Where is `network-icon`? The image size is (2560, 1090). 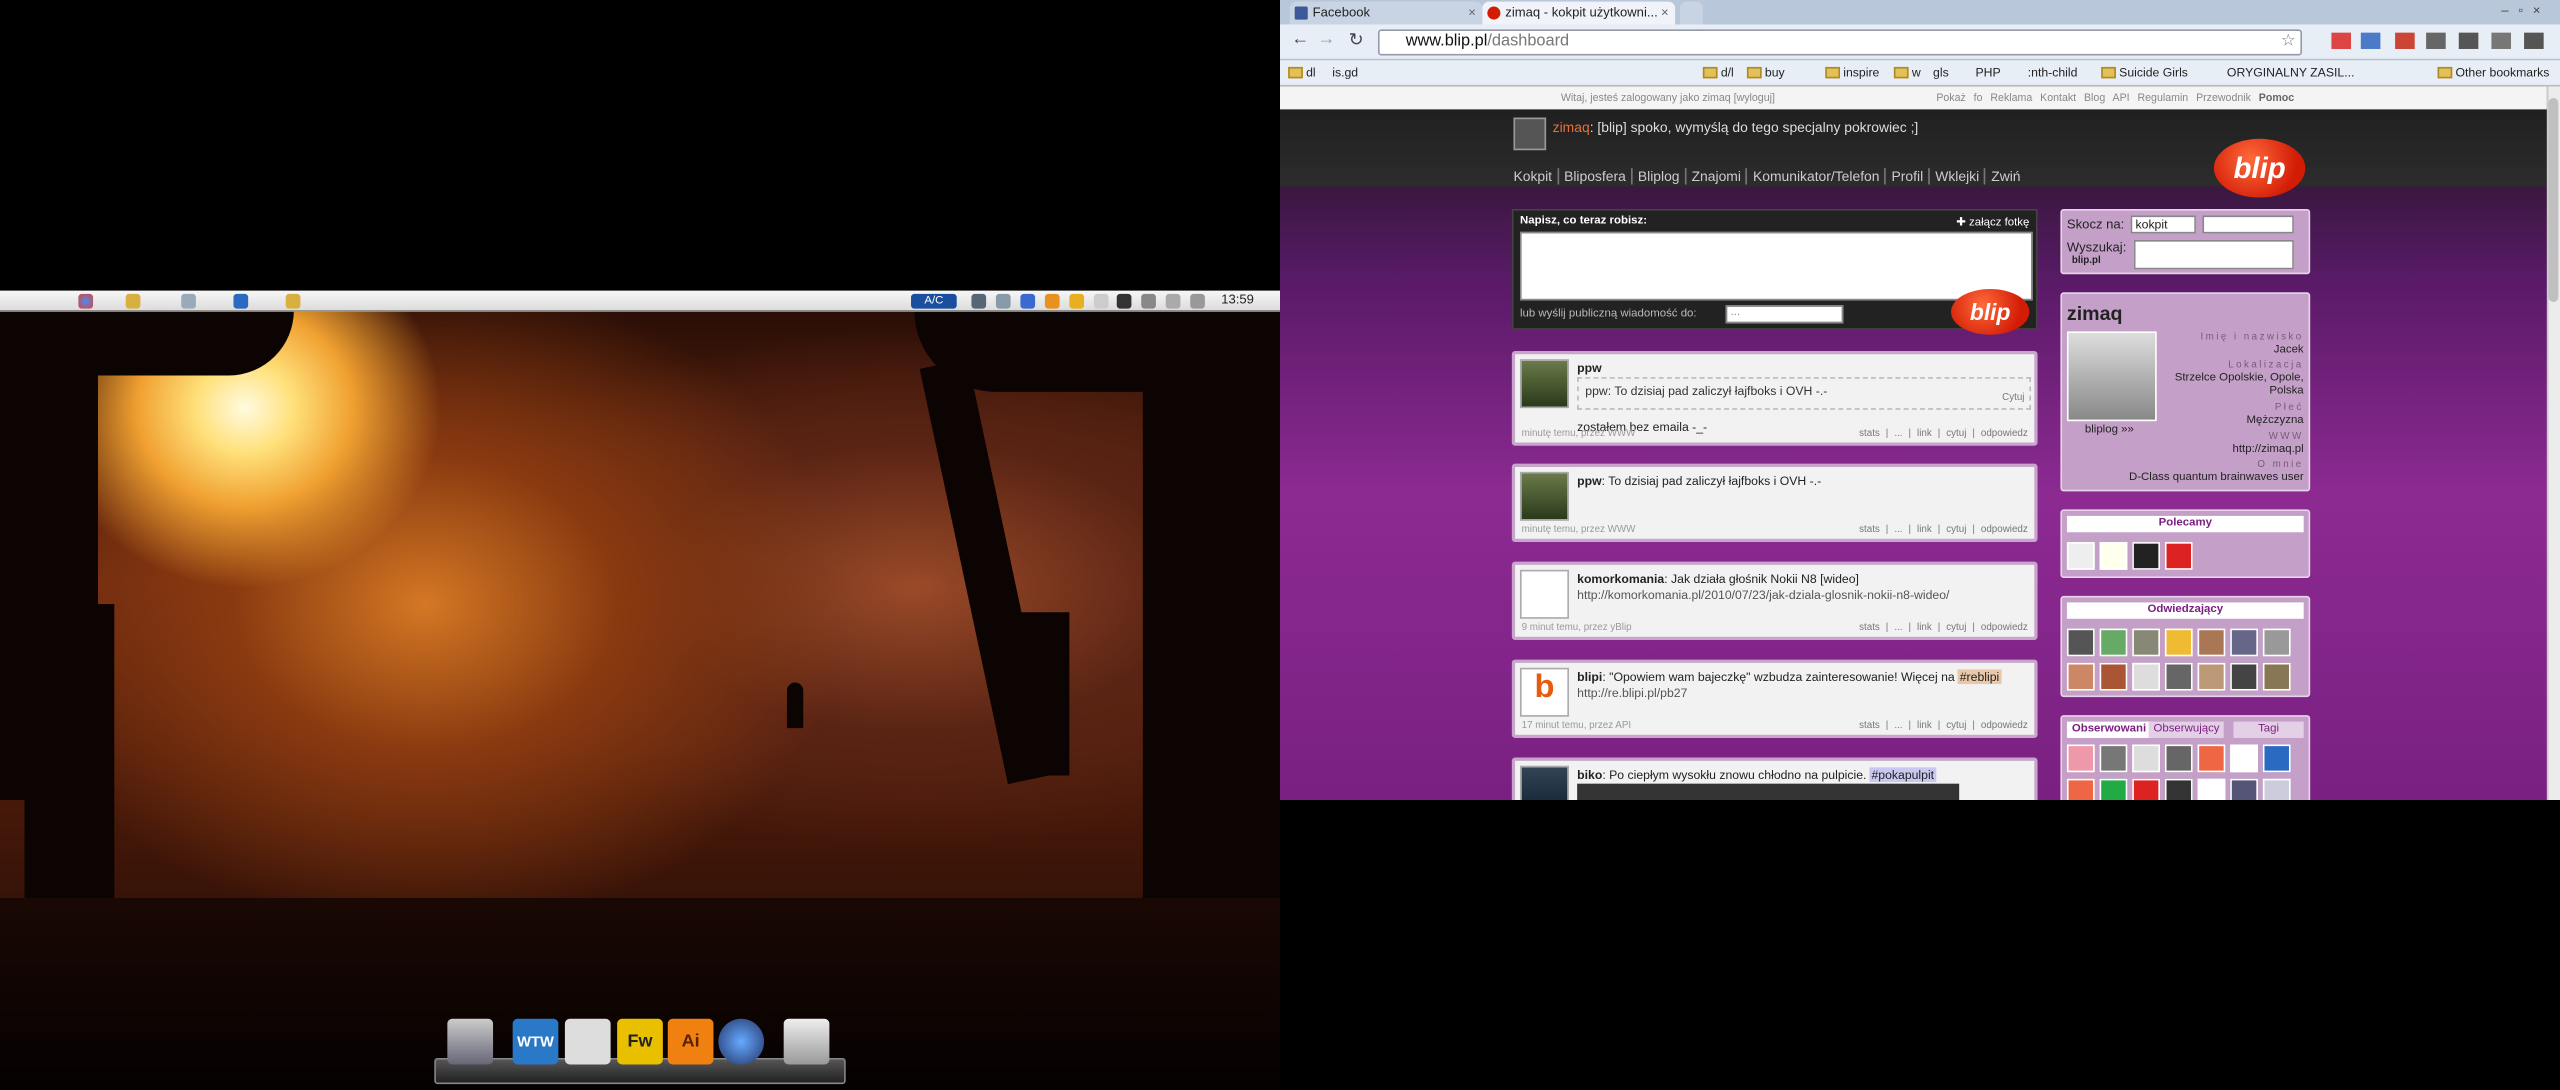
network-icon is located at coordinates (979, 301).